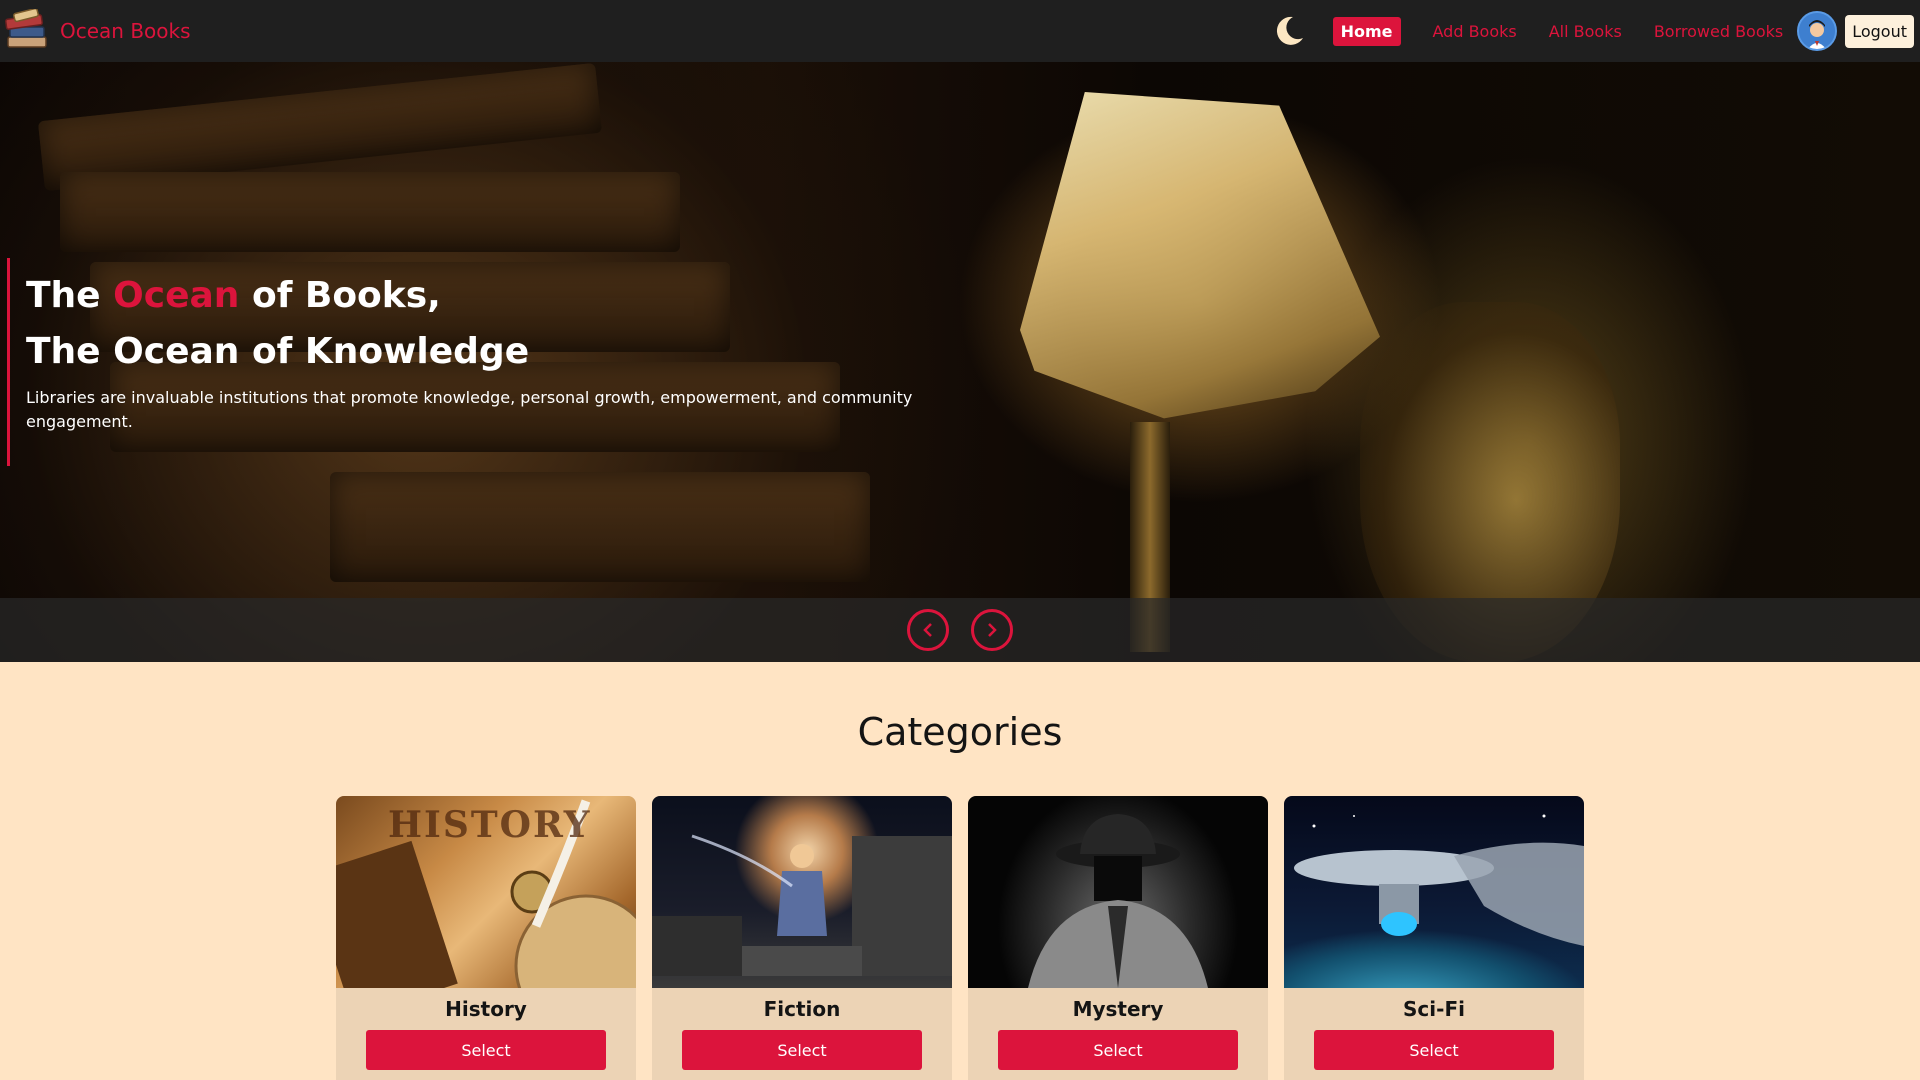 This screenshot has width=1920, height=1080. What do you see at coordinates (960, 732) in the screenshot?
I see `categories-heading: Categories` at bounding box center [960, 732].